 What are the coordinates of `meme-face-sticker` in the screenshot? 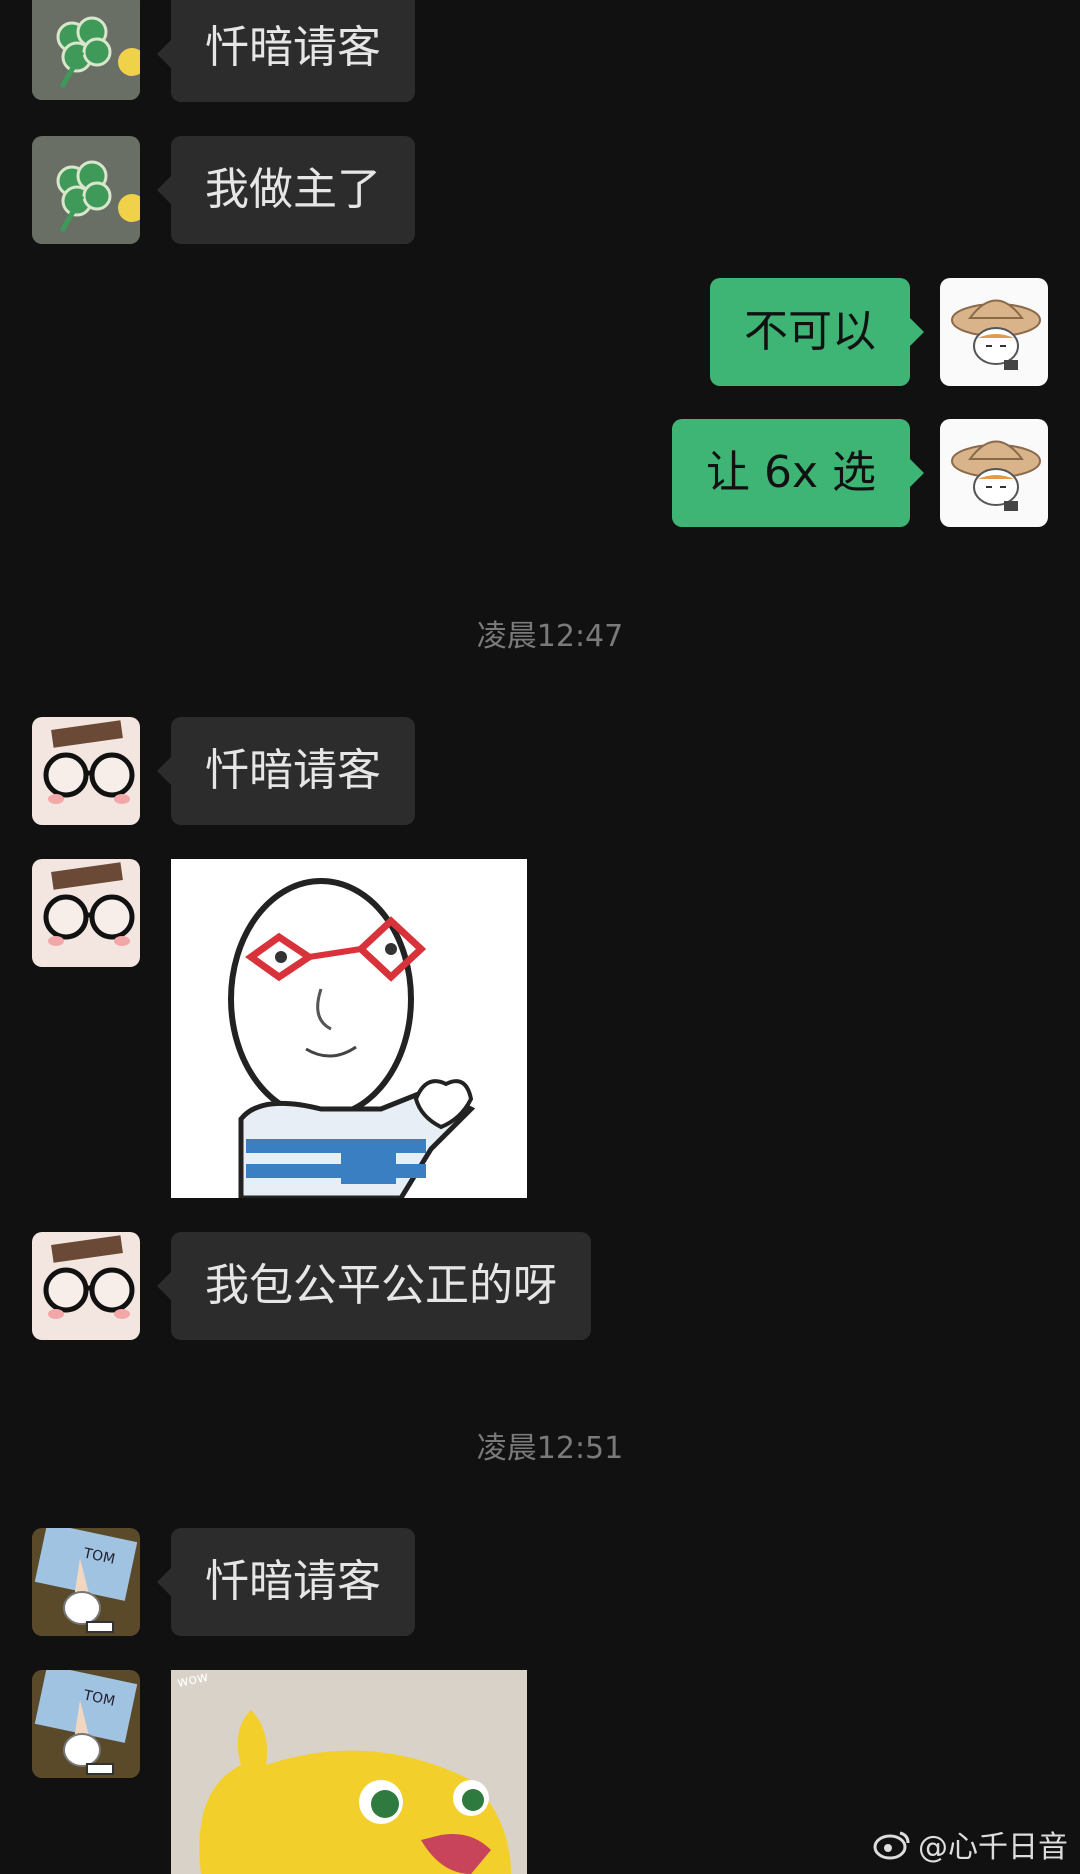 It's located at (349, 1028).